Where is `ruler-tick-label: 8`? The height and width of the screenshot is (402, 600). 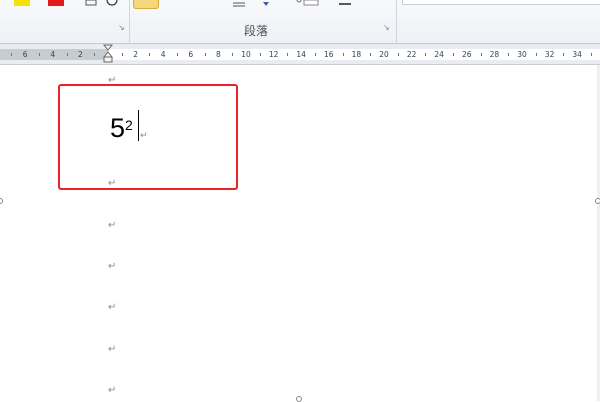 ruler-tick-label: 8 is located at coordinates (218, 54).